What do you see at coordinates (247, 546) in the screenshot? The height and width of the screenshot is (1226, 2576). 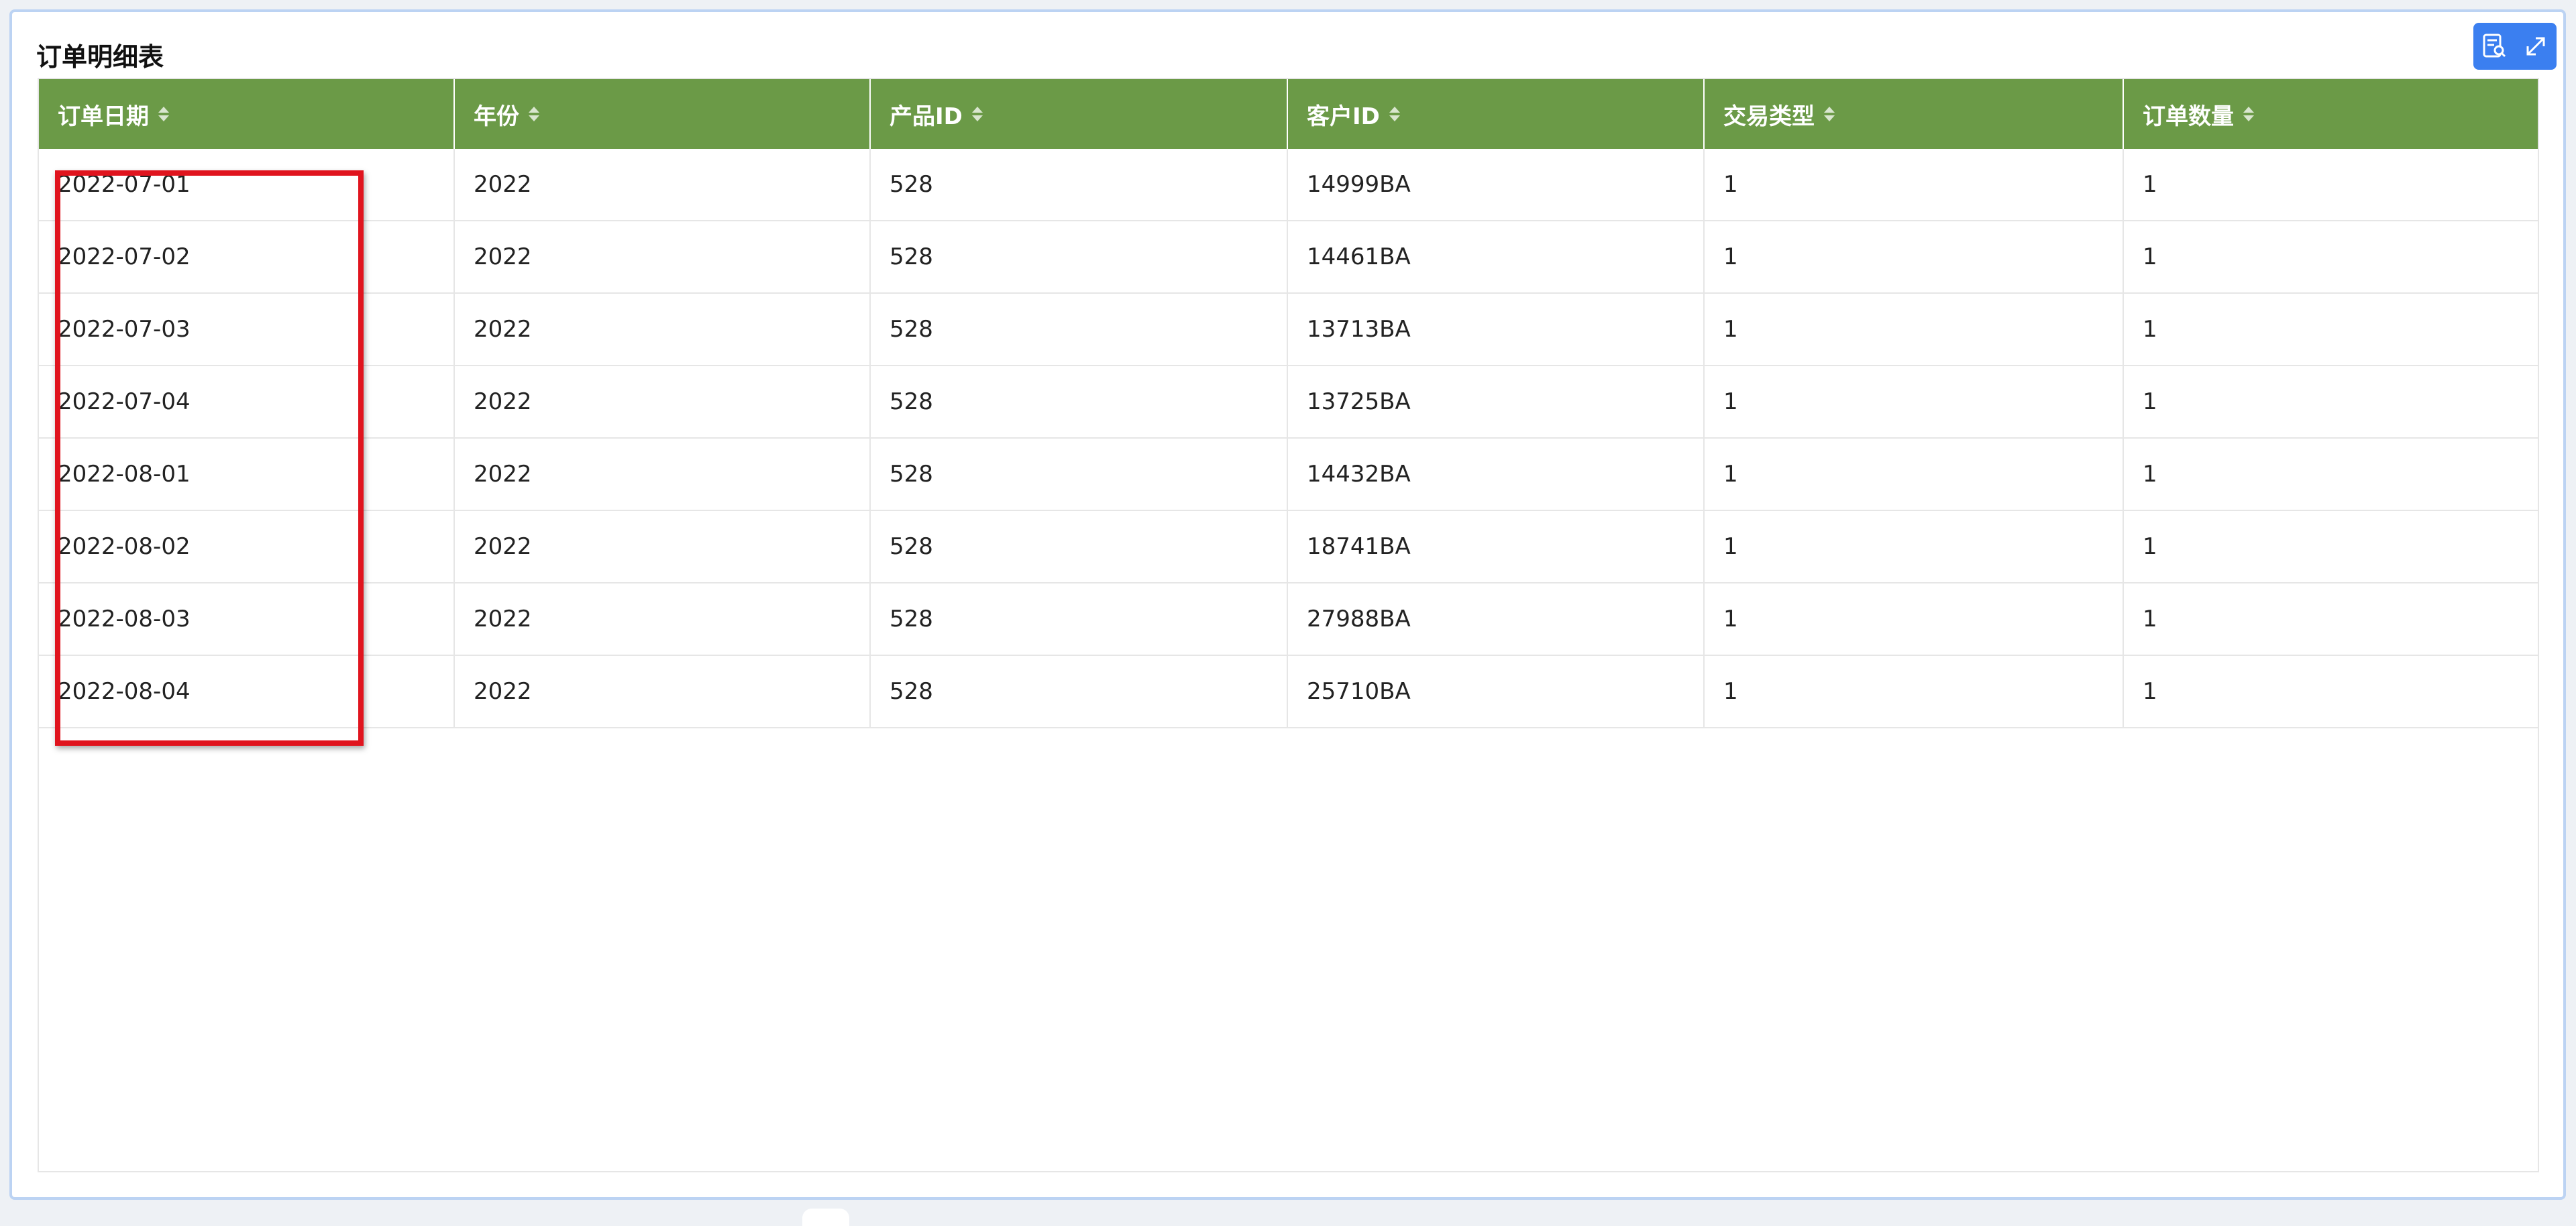 I see `cell-order-date: 2022-08-02` at bounding box center [247, 546].